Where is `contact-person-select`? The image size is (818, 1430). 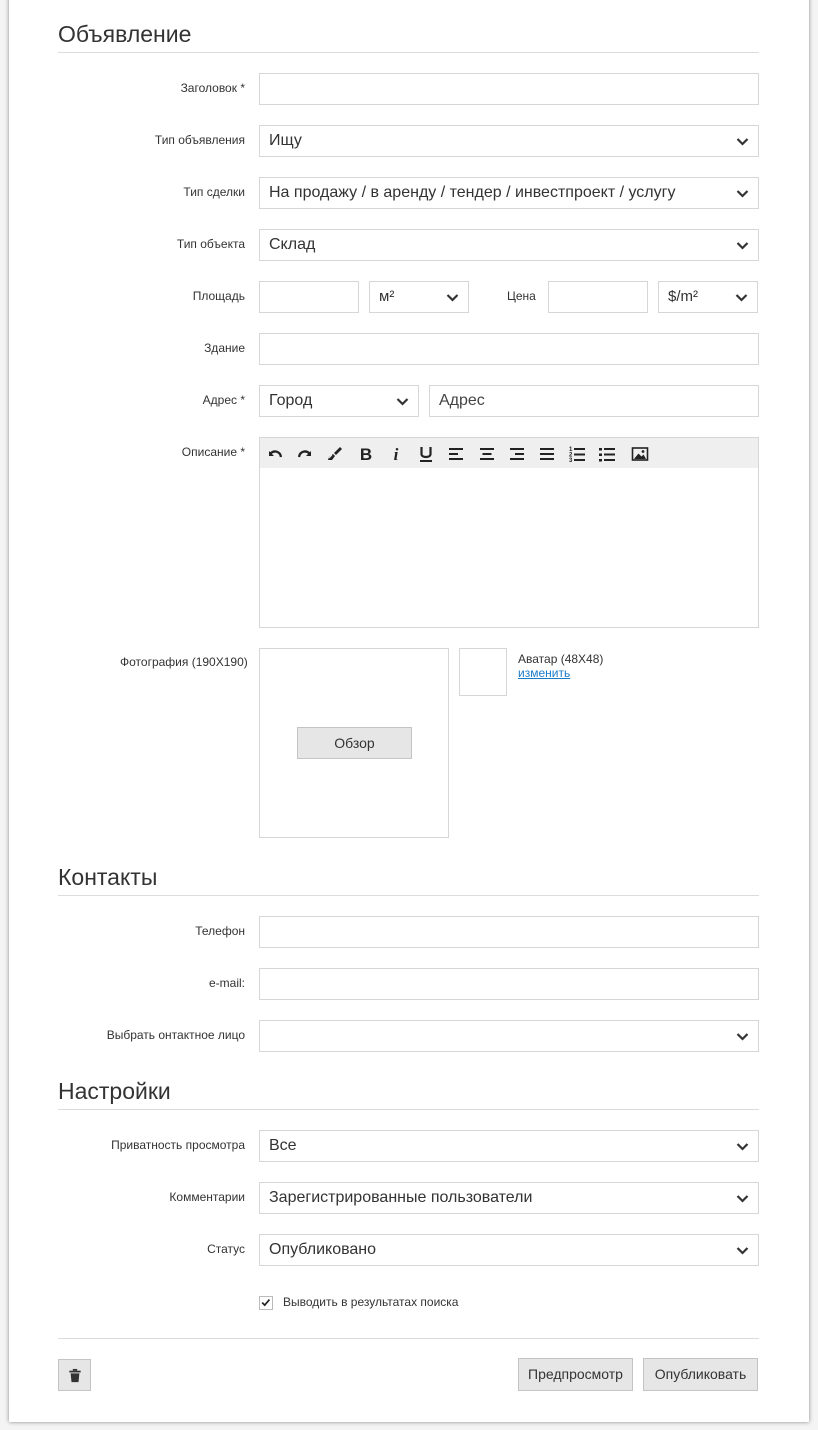 contact-person-select is located at coordinates (509, 1036).